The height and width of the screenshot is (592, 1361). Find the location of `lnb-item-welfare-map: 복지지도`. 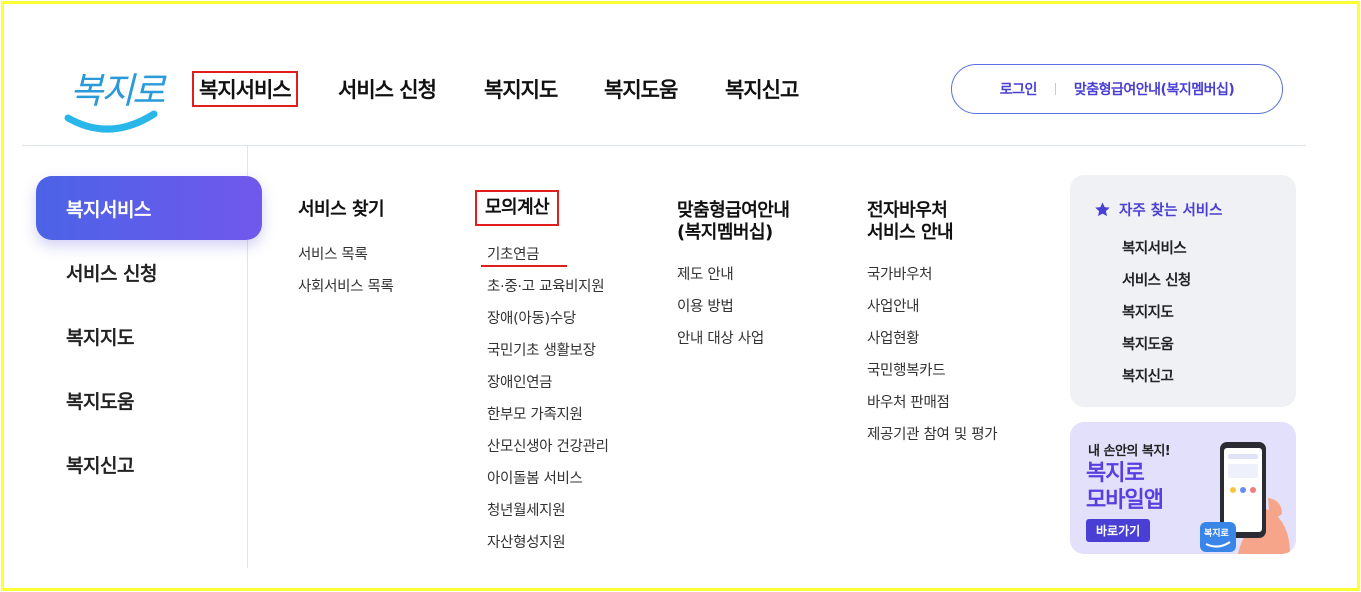

lnb-item-welfare-map: 복지지도 is located at coordinates (149, 336).